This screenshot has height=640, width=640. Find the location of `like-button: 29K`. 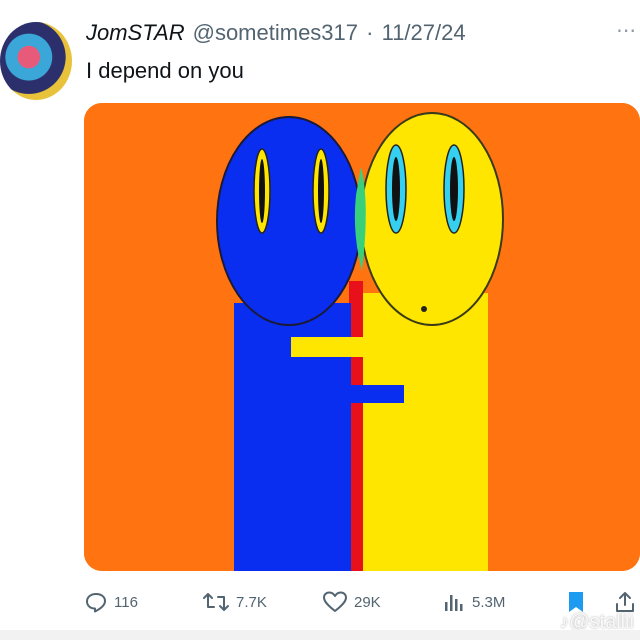

like-button: 29K is located at coordinates (351, 602).